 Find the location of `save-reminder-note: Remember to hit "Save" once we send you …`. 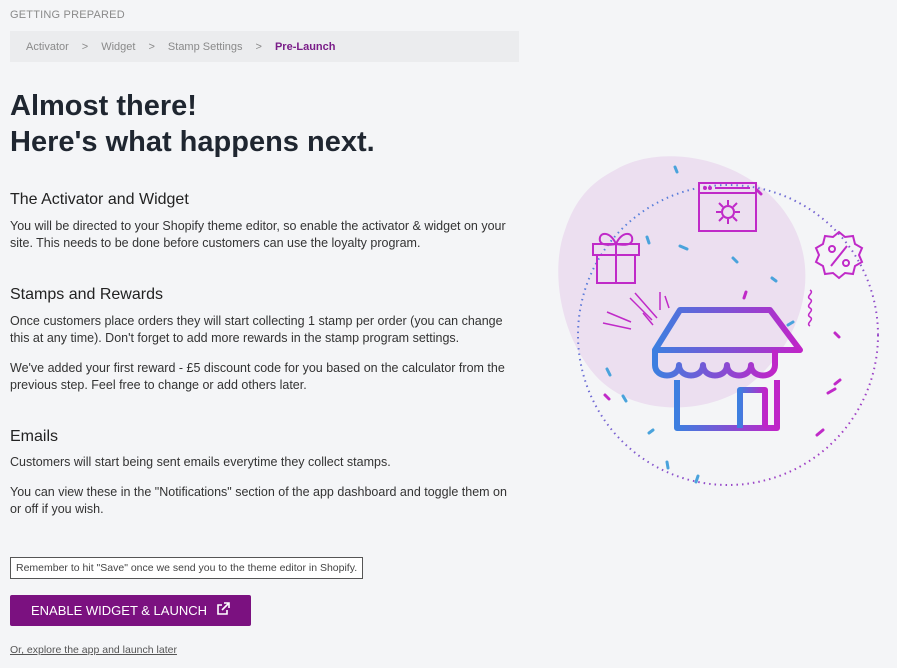

save-reminder-note: Remember to hit "Save" once we send you … is located at coordinates (187, 568).